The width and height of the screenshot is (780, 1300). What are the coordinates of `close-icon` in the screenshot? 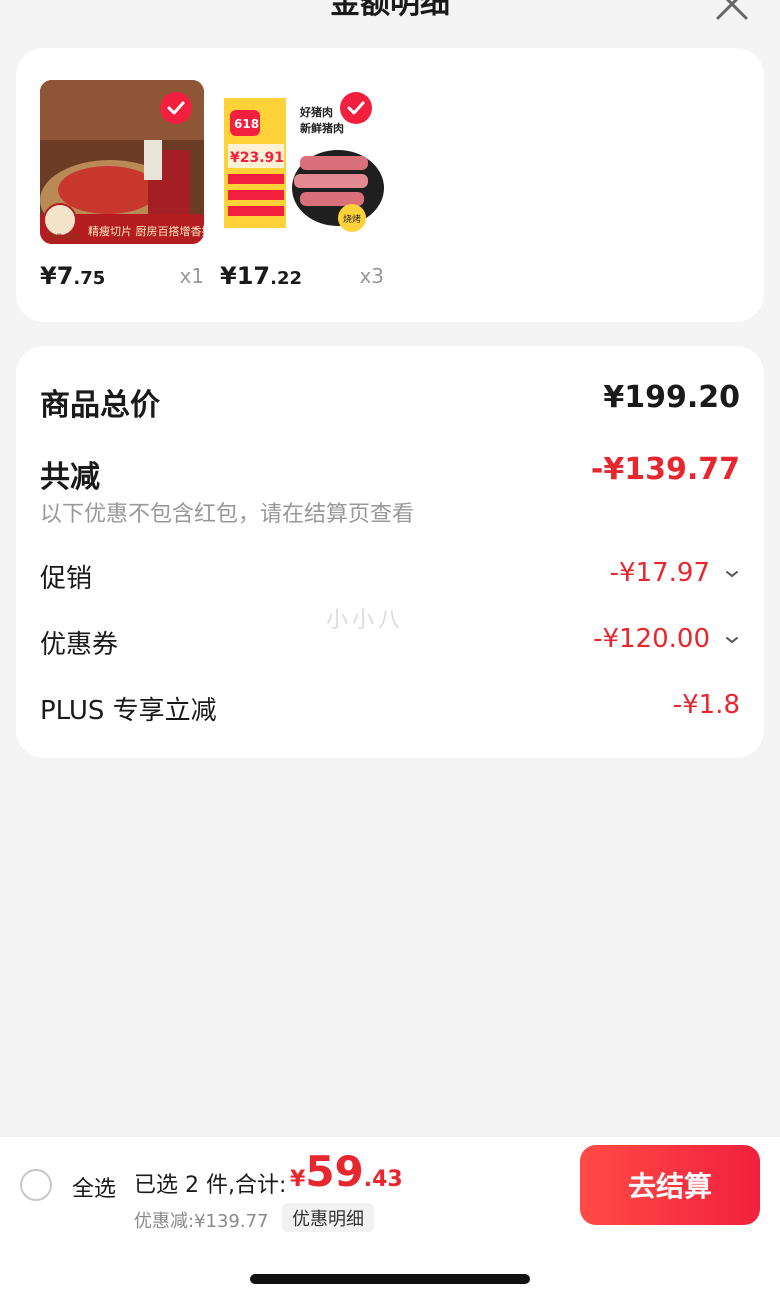 It's located at (732, 10).